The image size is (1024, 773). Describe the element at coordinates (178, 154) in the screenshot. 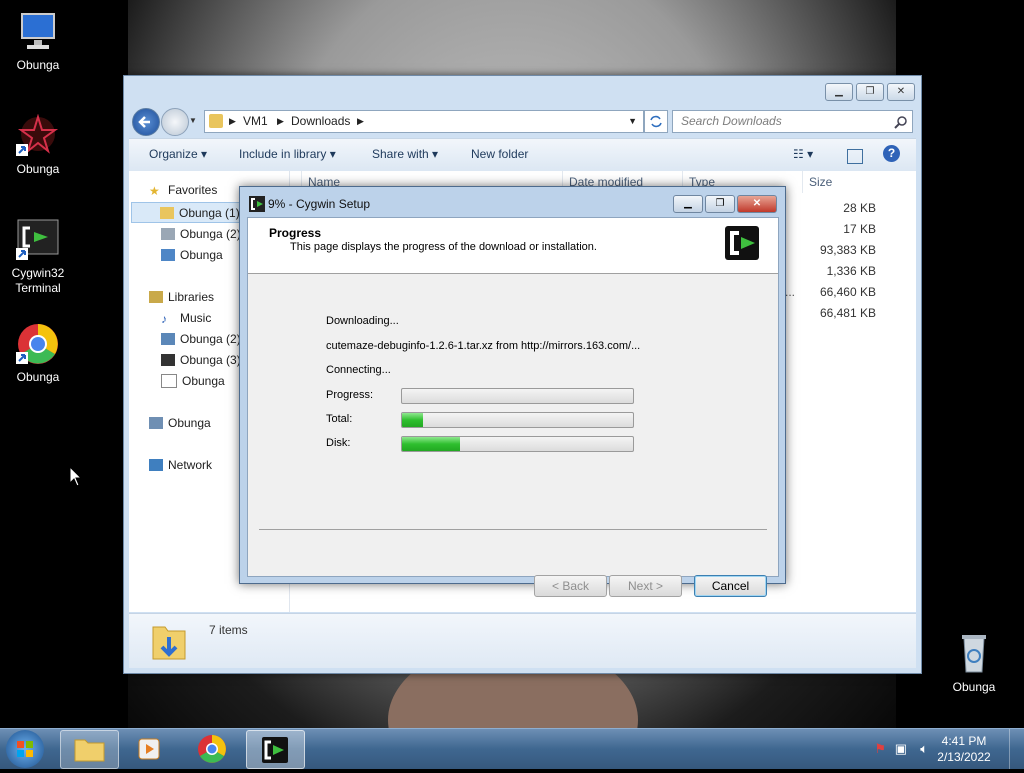

I see `organize-menu: Organize ▾` at that location.